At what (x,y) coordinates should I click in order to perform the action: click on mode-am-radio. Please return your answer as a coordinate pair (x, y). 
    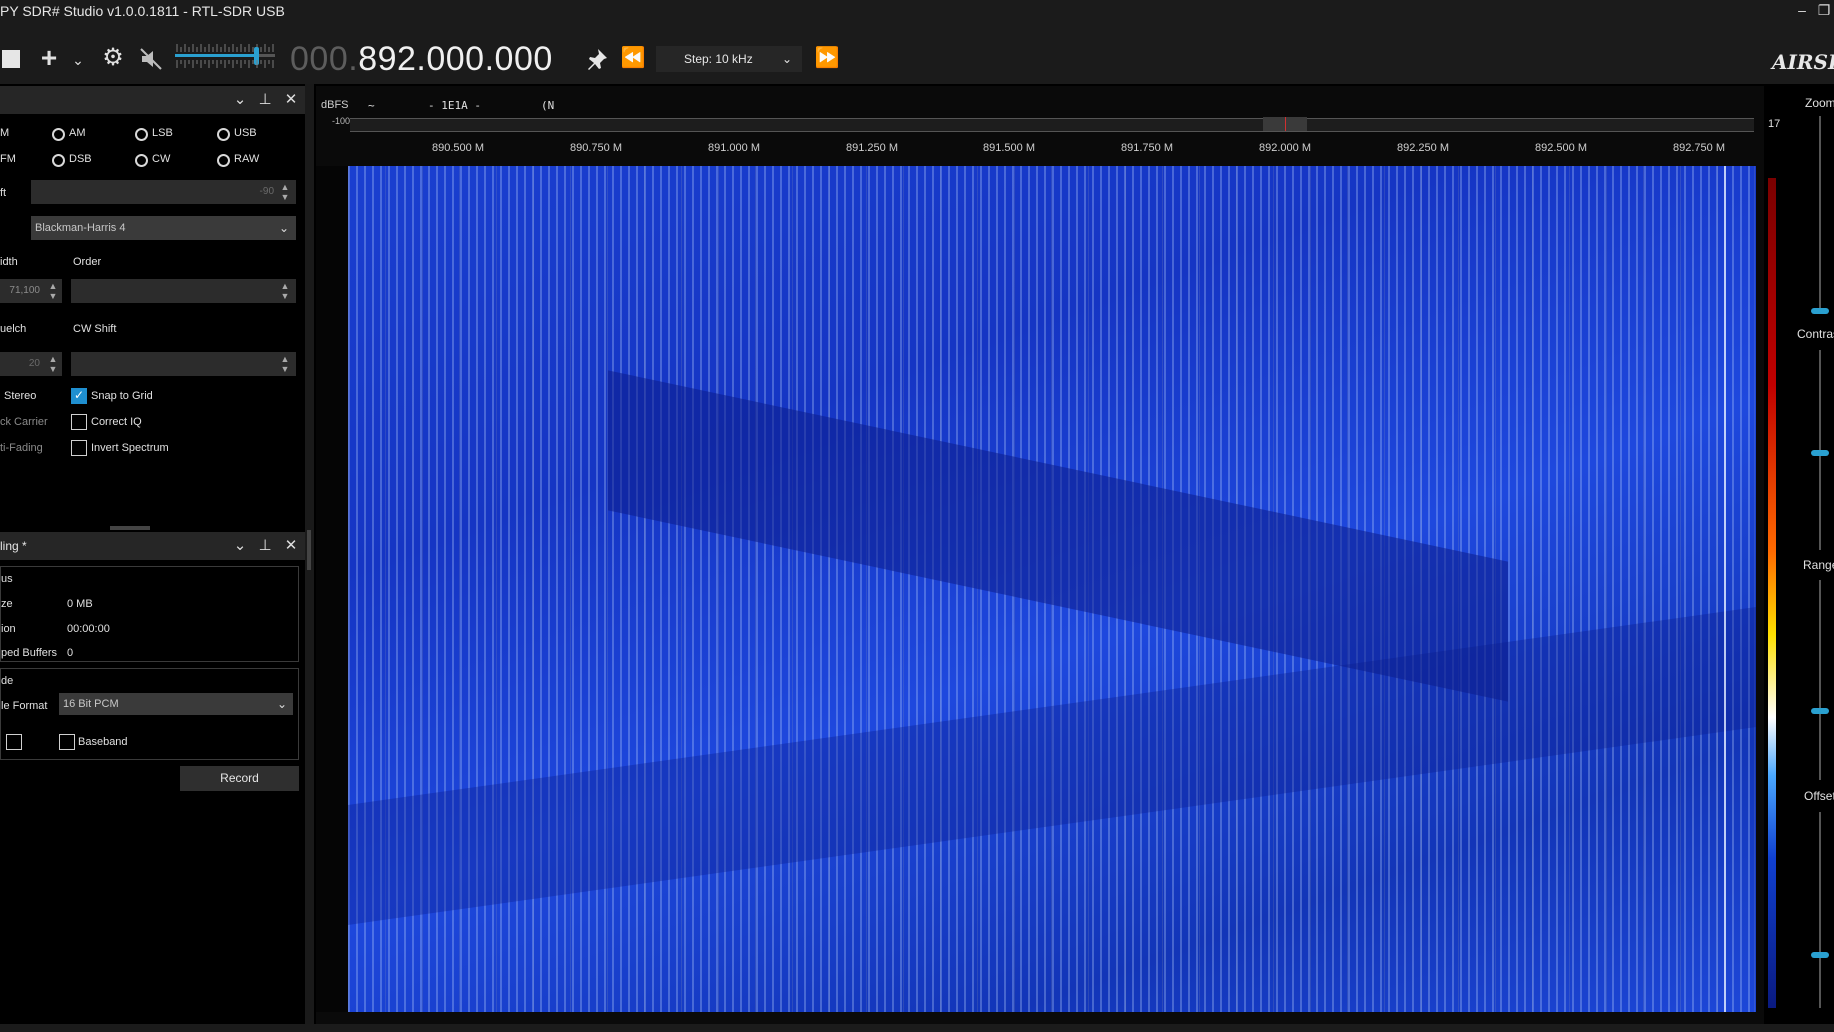
    Looking at the image, I should click on (58, 134).